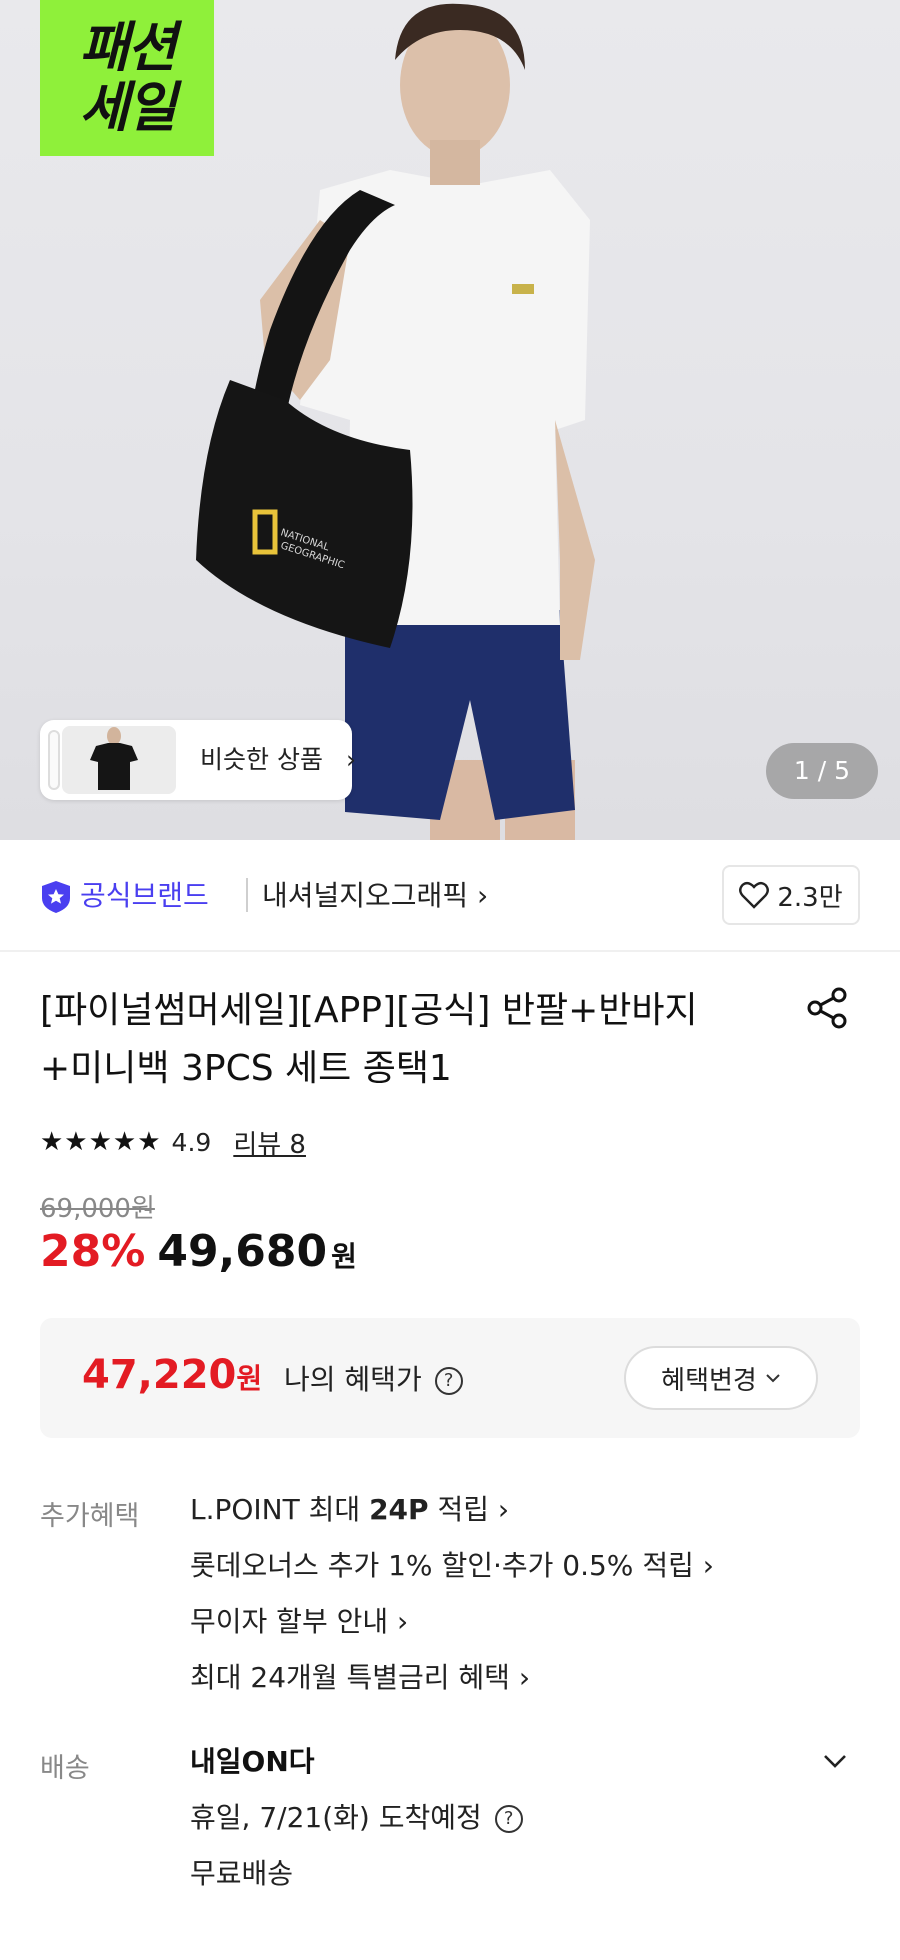 This screenshot has height=1960, width=900. Describe the element at coordinates (452, 1630) in the screenshot. I see `extra-benefit-installment: 무이자 할부 안내 ›` at that location.